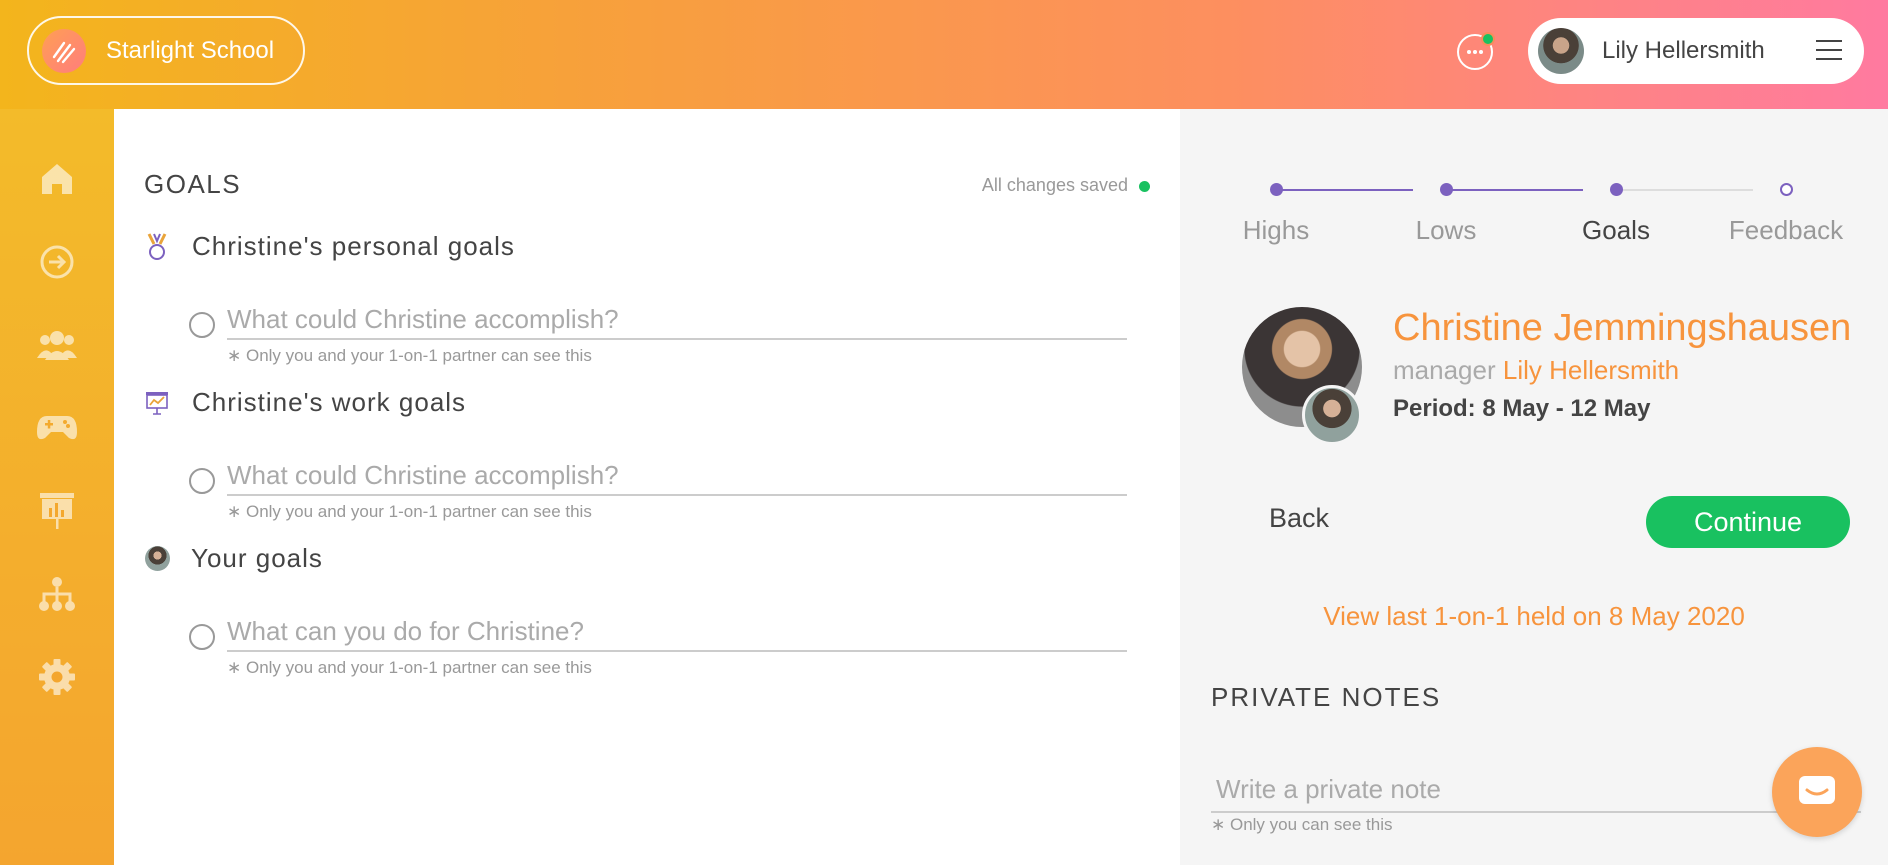 Image resolution: width=1888 pixels, height=865 pixels. What do you see at coordinates (1522, 408) in the screenshot?
I see `period-label: Period: 8 May - 12 May` at bounding box center [1522, 408].